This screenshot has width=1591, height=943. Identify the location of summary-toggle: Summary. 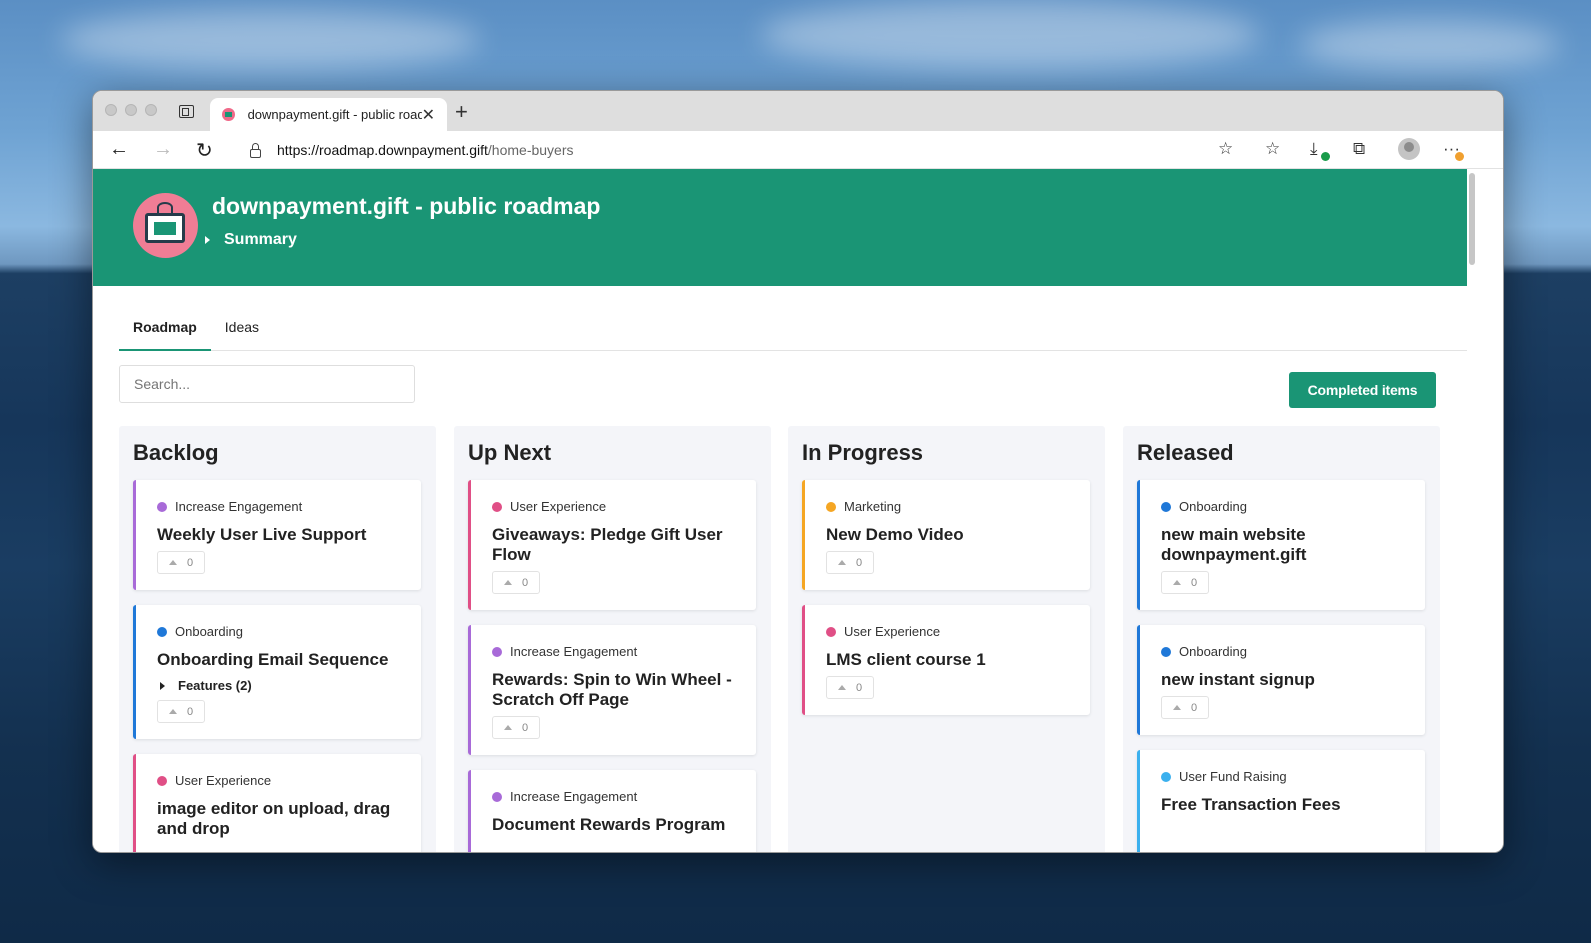
(251, 240).